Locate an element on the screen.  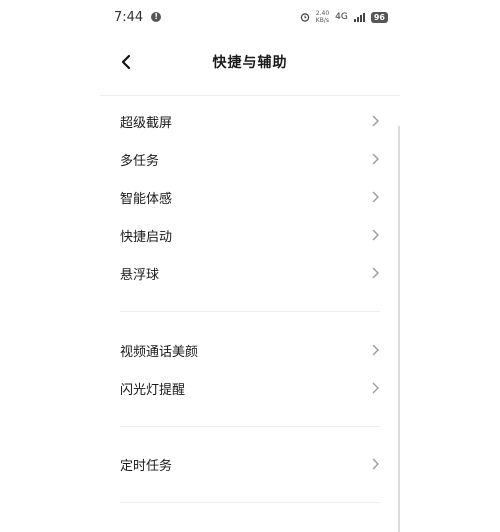
settings-group-2: 视频通话美颜 闪光灯提醒 is located at coordinates (250, 369).